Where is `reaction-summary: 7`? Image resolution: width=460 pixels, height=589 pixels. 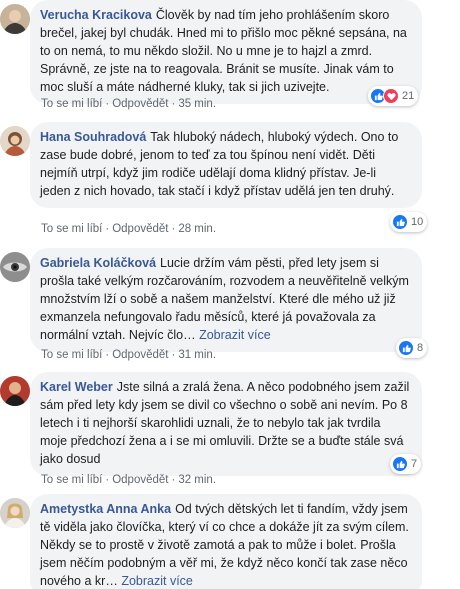 reaction-summary: 7 is located at coordinates (406, 464).